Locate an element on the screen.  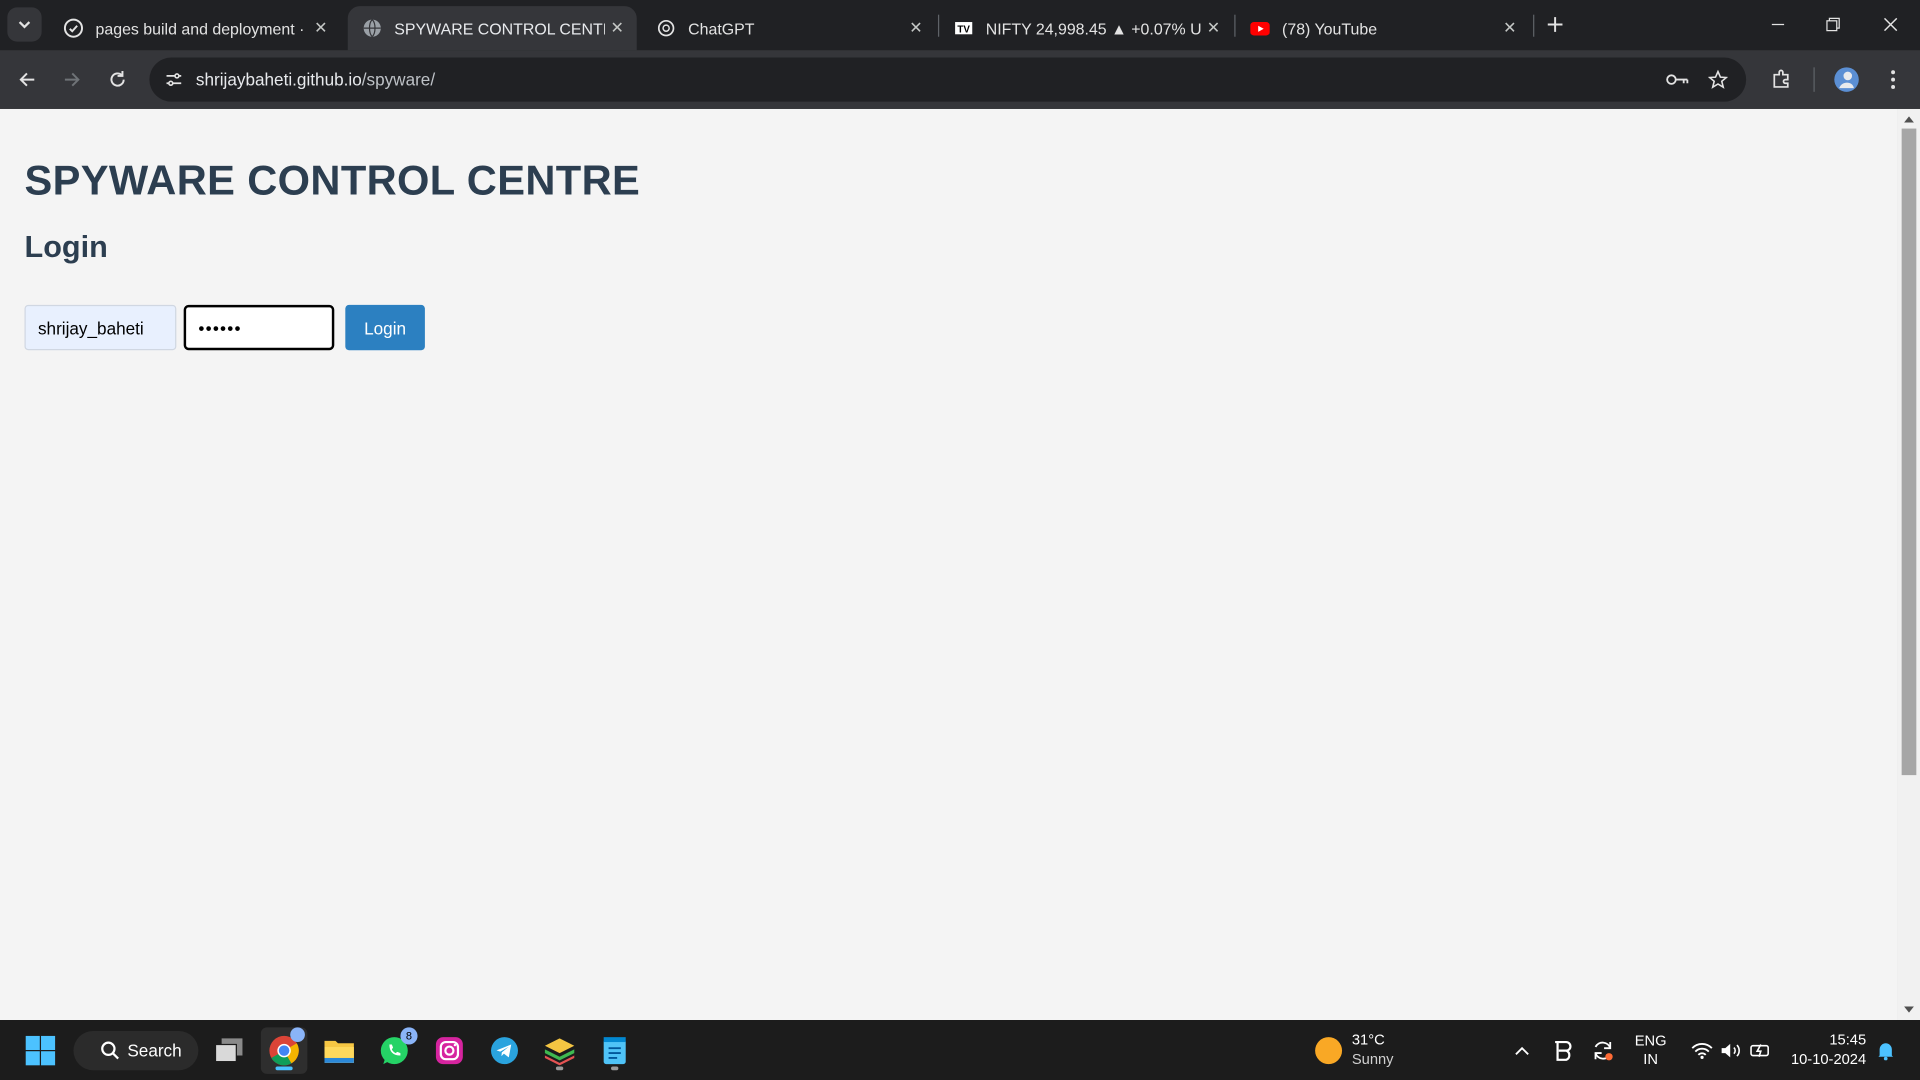
minimize-icon is located at coordinates (1778, 24).